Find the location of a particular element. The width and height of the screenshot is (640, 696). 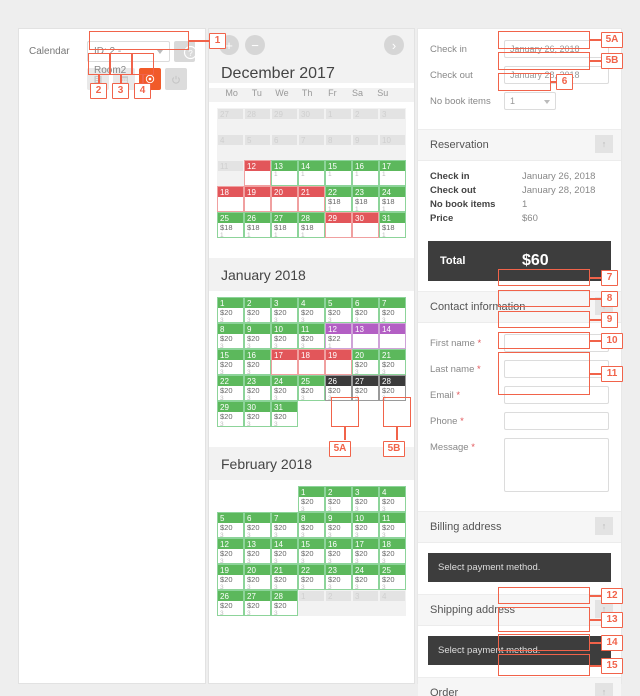

first-name-input is located at coordinates (556, 343).